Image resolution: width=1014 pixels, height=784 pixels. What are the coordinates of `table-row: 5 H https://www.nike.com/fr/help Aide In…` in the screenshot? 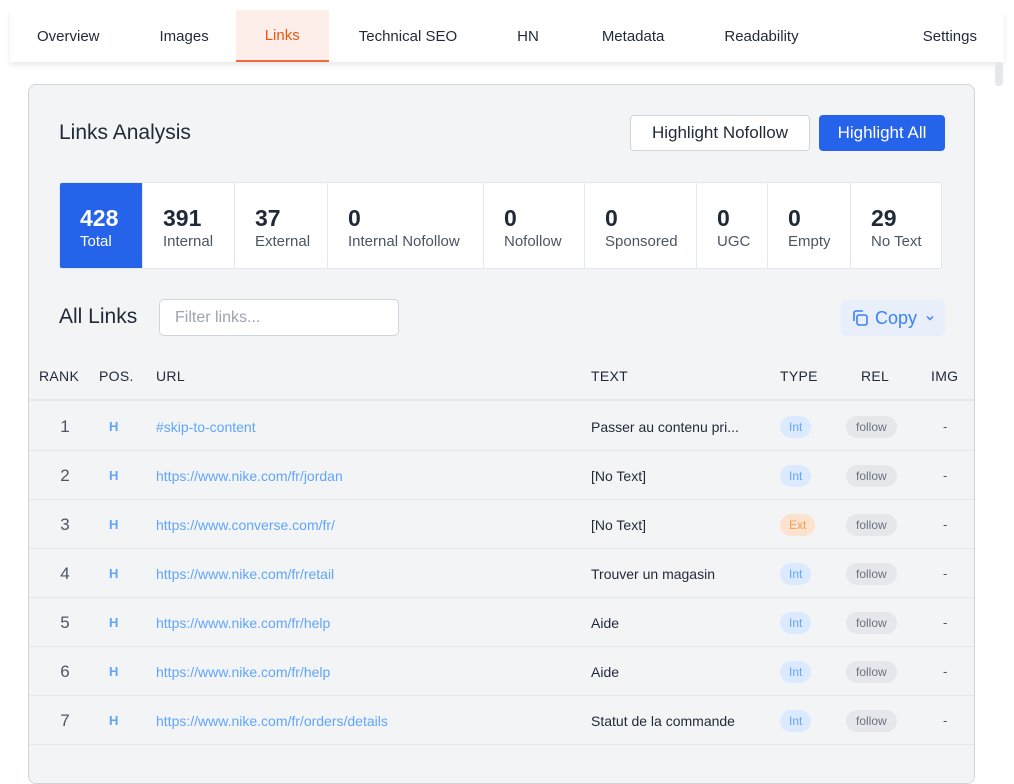 It's located at (501, 622).